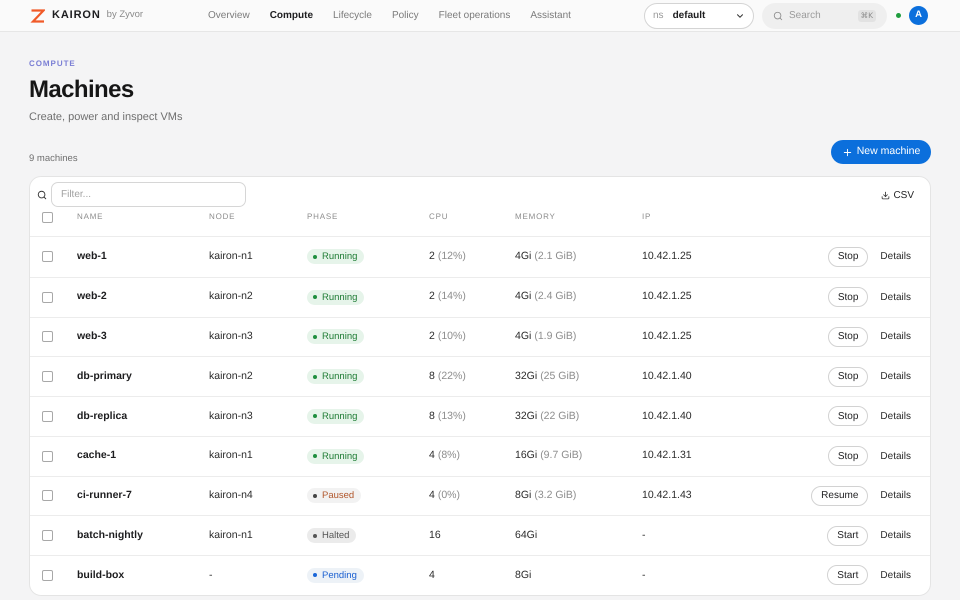 The image size is (960, 600). I want to click on memory-value: 8Gi, so click(523, 575).